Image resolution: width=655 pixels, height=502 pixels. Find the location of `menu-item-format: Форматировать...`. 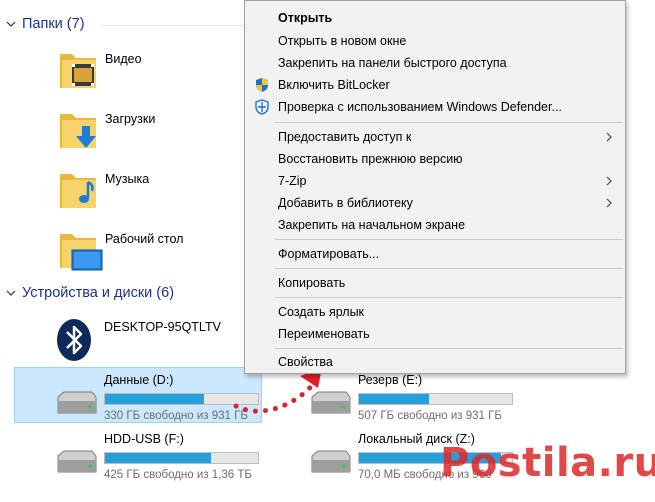

menu-item-format: Форматировать... is located at coordinates (435, 254).